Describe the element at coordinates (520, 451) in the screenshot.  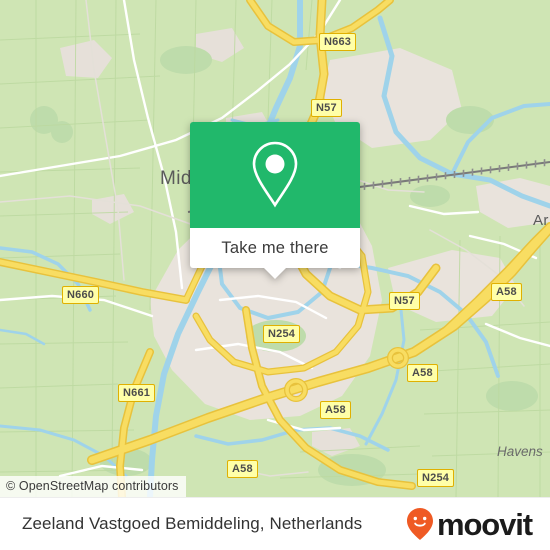
I see `map-area-label: Havens` at that location.